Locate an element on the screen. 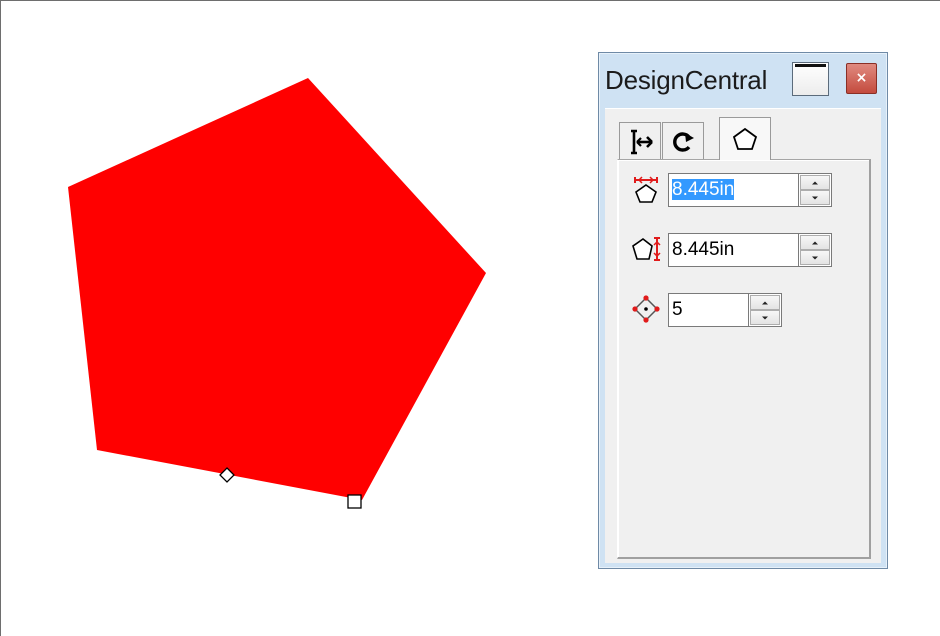  sides-increment-button is located at coordinates (765, 302).